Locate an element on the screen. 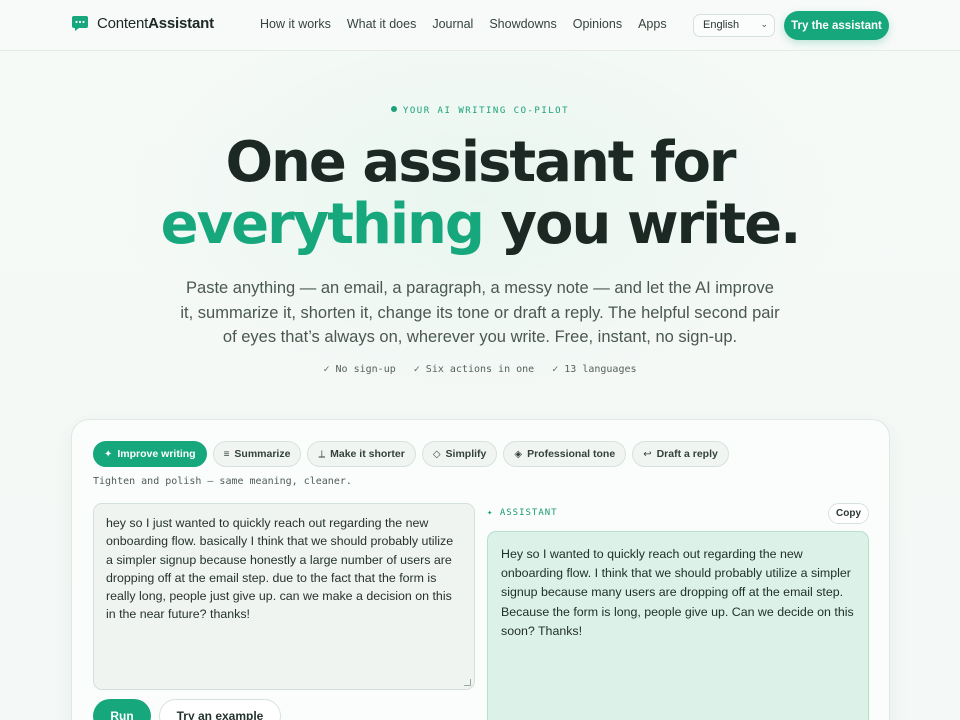 The image size is (960, 720). action-make-shorter: ⟂ Make it shorter is located at coordinates (361, 454).